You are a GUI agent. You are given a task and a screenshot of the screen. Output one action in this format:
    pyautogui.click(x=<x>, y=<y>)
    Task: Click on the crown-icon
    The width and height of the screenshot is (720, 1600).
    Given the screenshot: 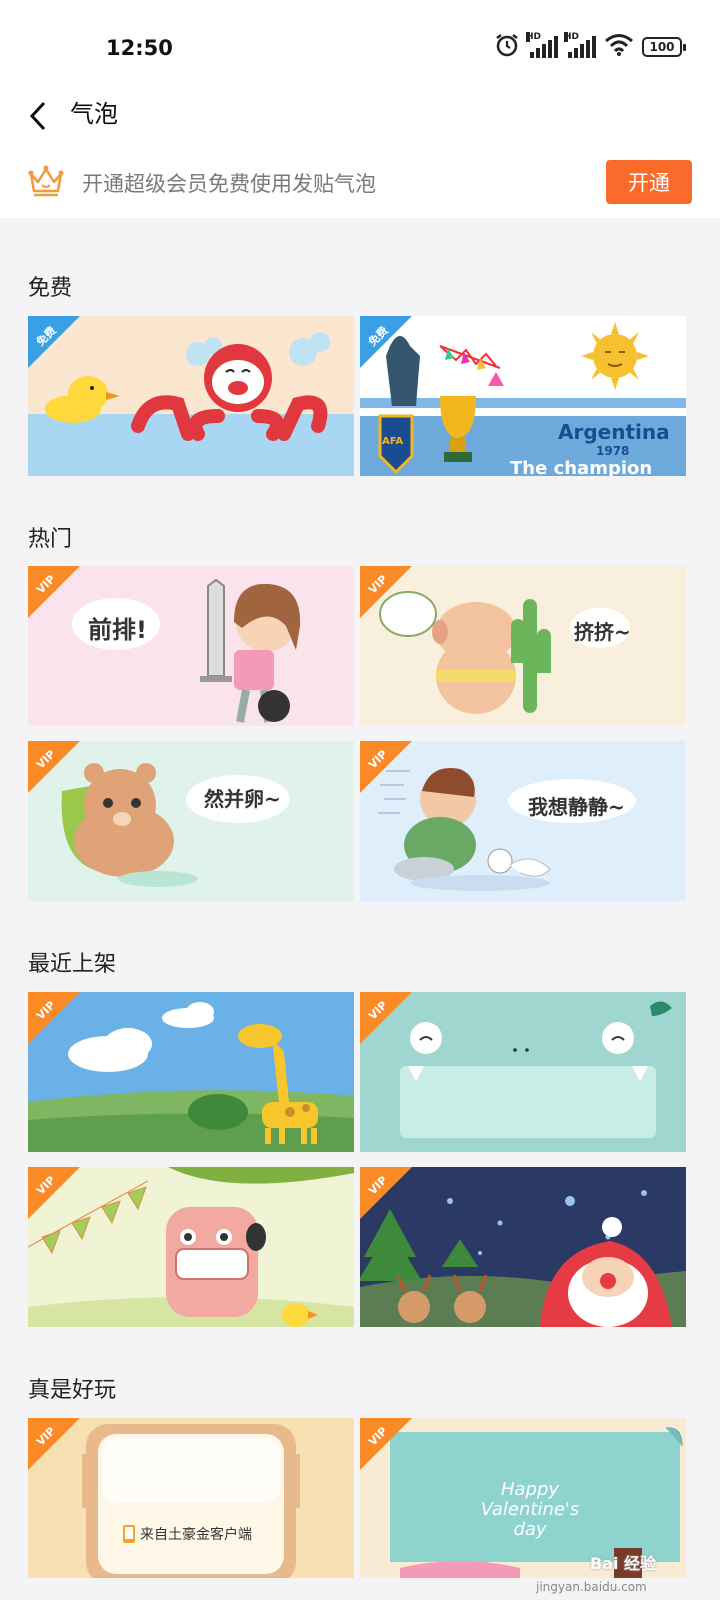 What is the action you would take?
    pyautogui.click(x=46, y=183)
    